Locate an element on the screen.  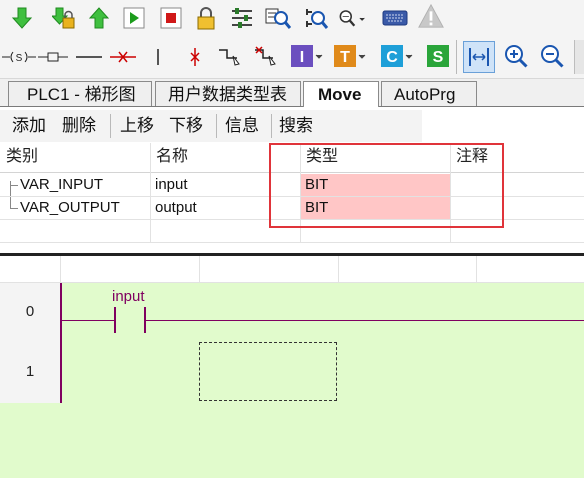
tab-move: Move is located at coordinates (341, 94).